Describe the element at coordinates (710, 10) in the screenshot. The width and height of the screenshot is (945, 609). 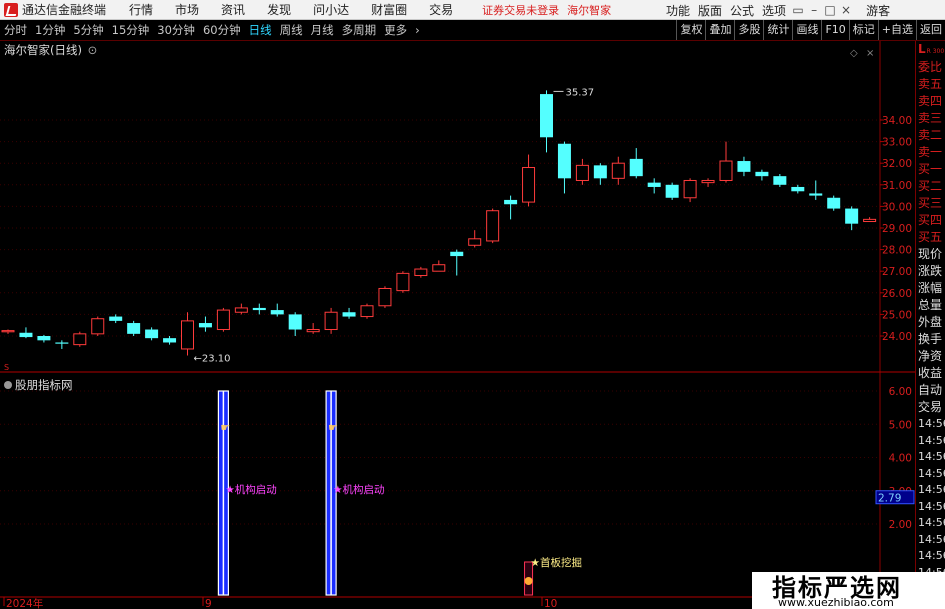
I see `menu-banmian: 版面` at that location.